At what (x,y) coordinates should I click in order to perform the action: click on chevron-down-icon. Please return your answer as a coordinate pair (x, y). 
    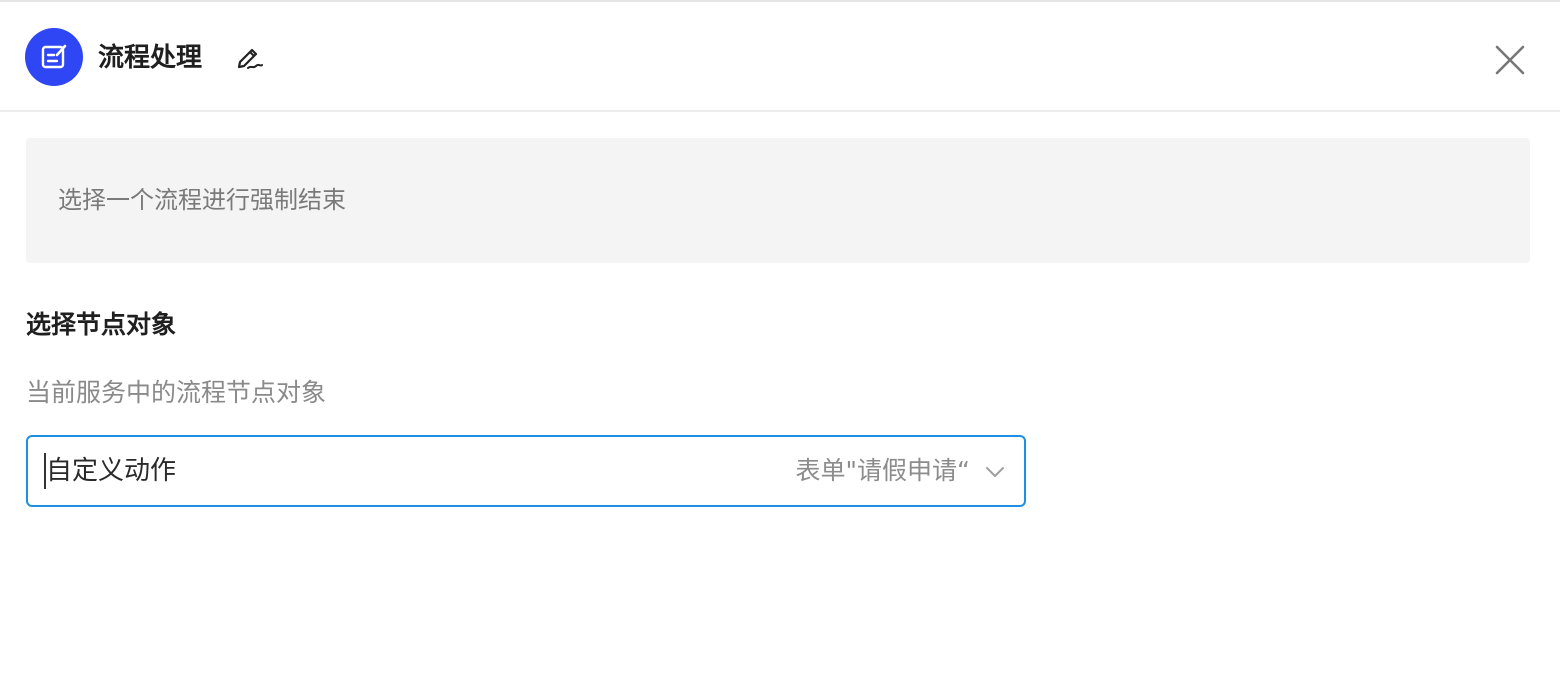
    Looking at the image, I should click on (995, 472).